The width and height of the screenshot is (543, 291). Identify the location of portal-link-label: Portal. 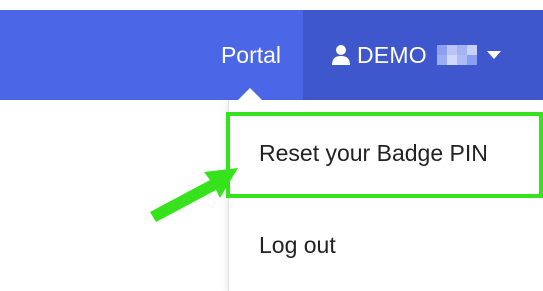
(251, 54).